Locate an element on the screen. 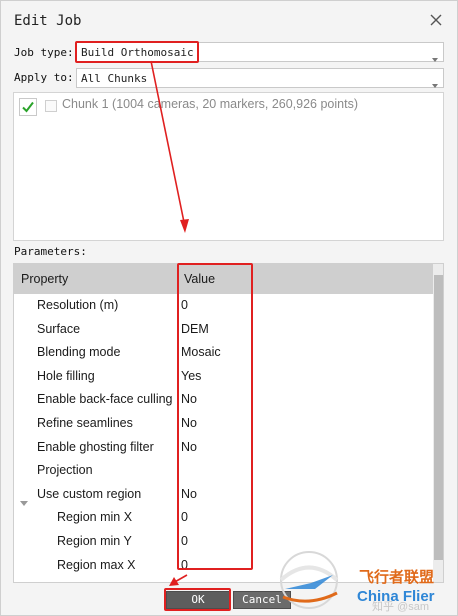 Image resolution: width=458 pixels, height=616 pixels. table-row: Surface DEM is located at coordinates (223, 330).